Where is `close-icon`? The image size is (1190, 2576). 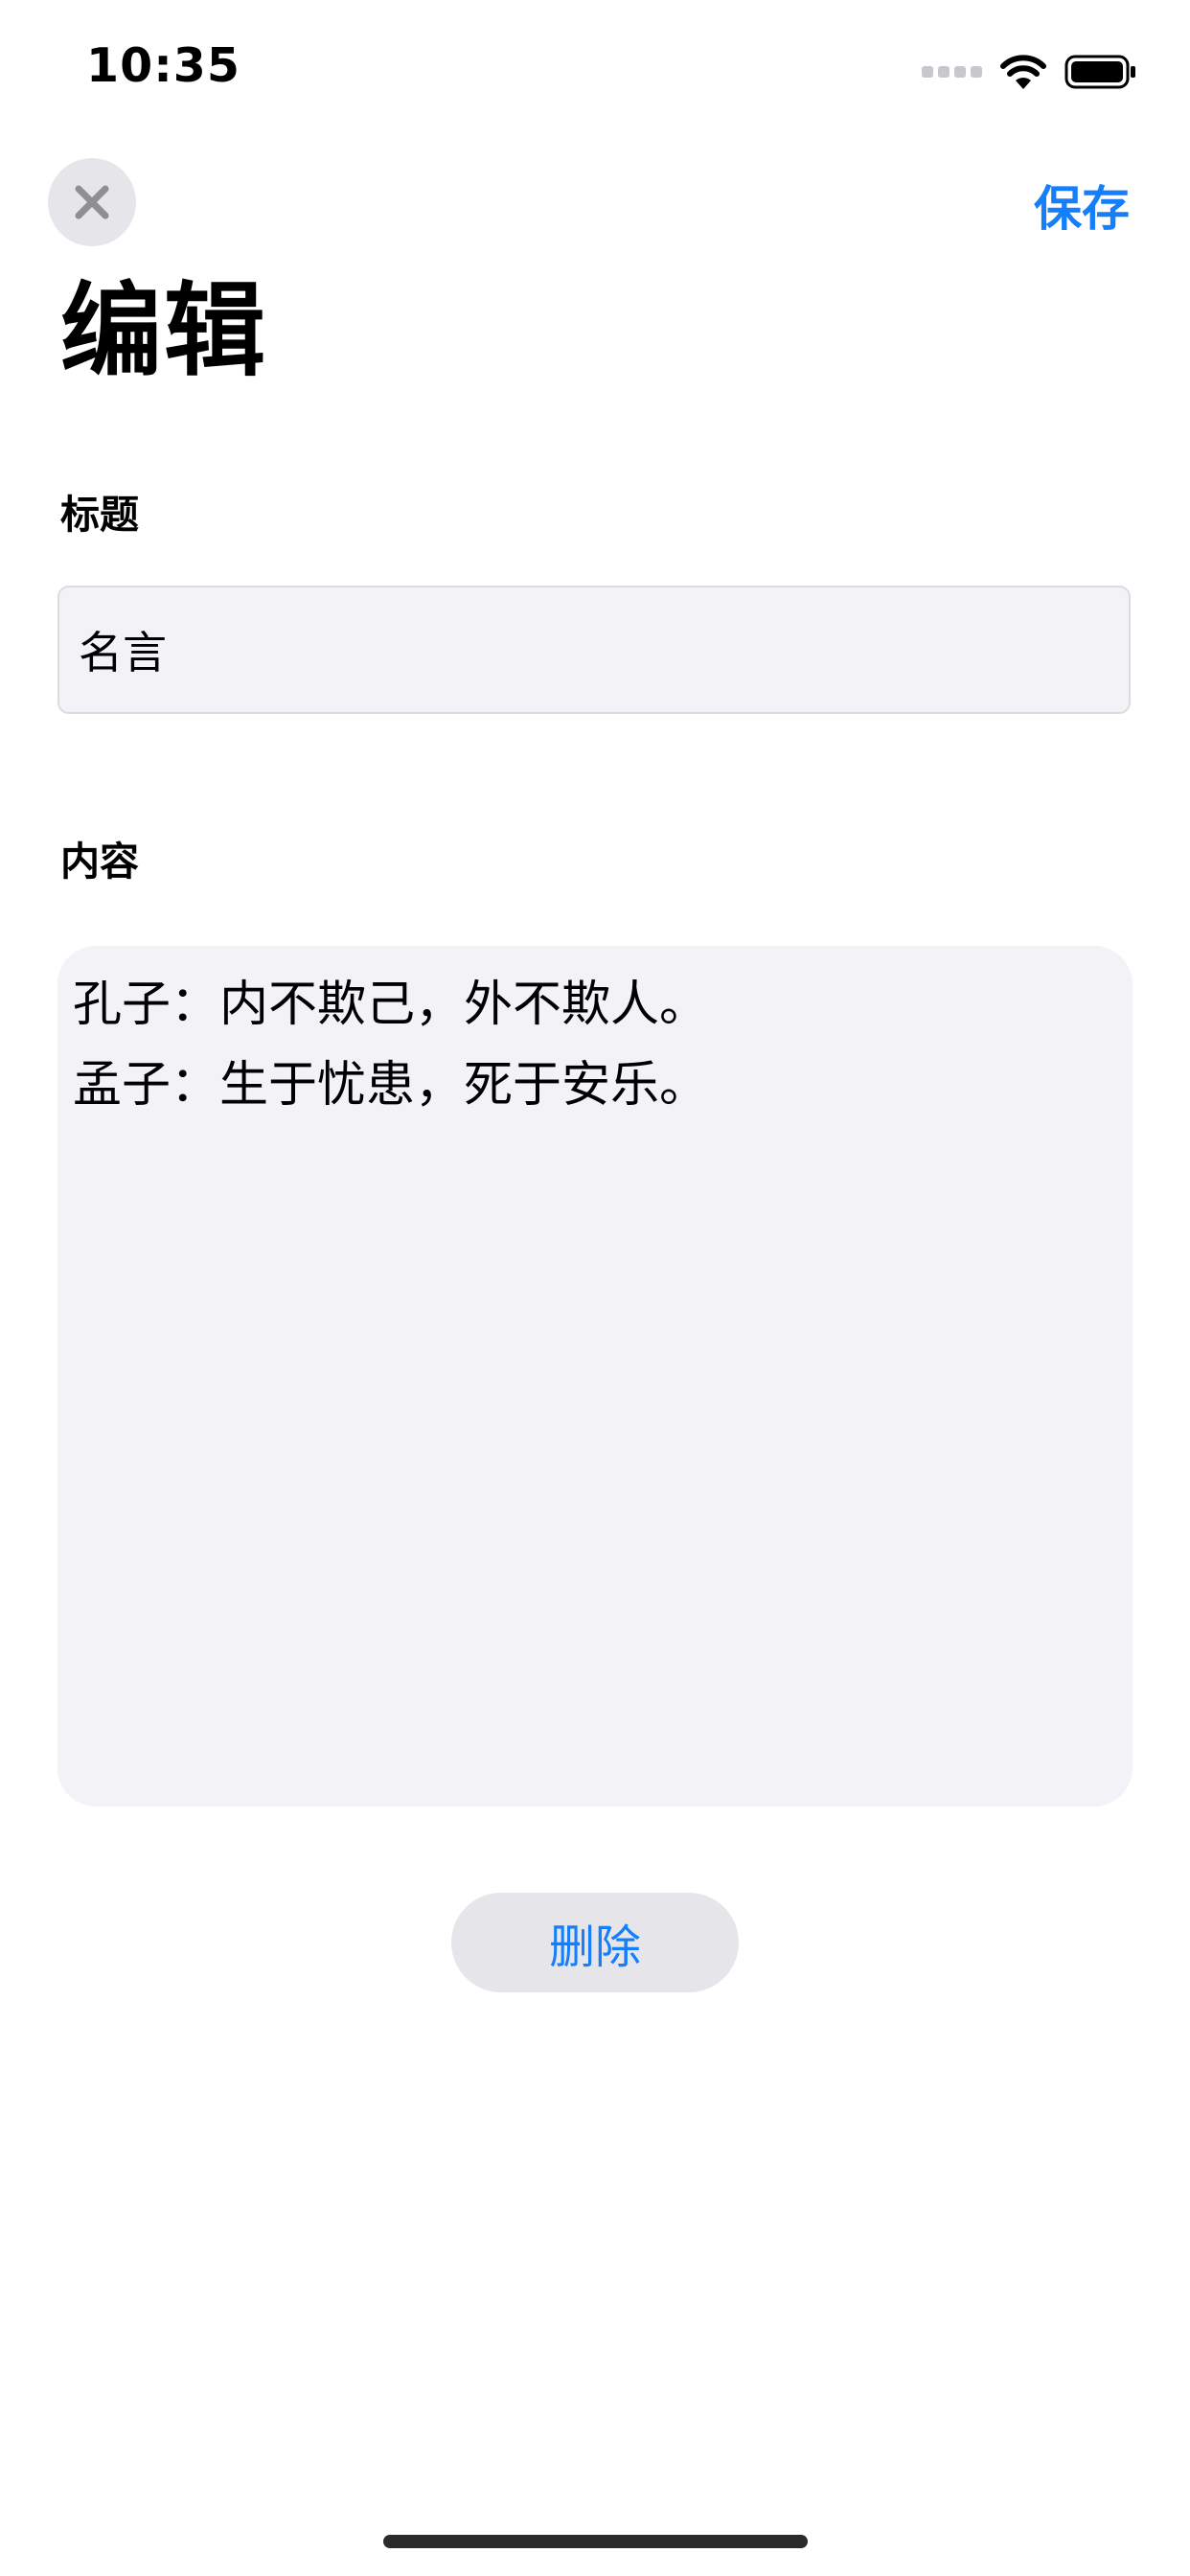 close-icon is located at coordinates (92, 202).